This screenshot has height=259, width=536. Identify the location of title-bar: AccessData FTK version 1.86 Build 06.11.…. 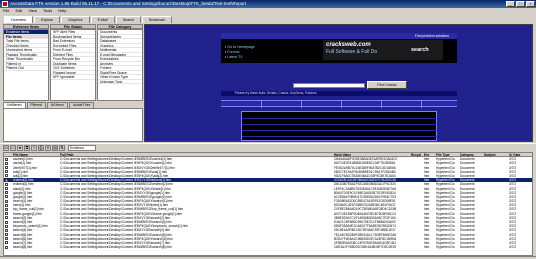
(268, 4).